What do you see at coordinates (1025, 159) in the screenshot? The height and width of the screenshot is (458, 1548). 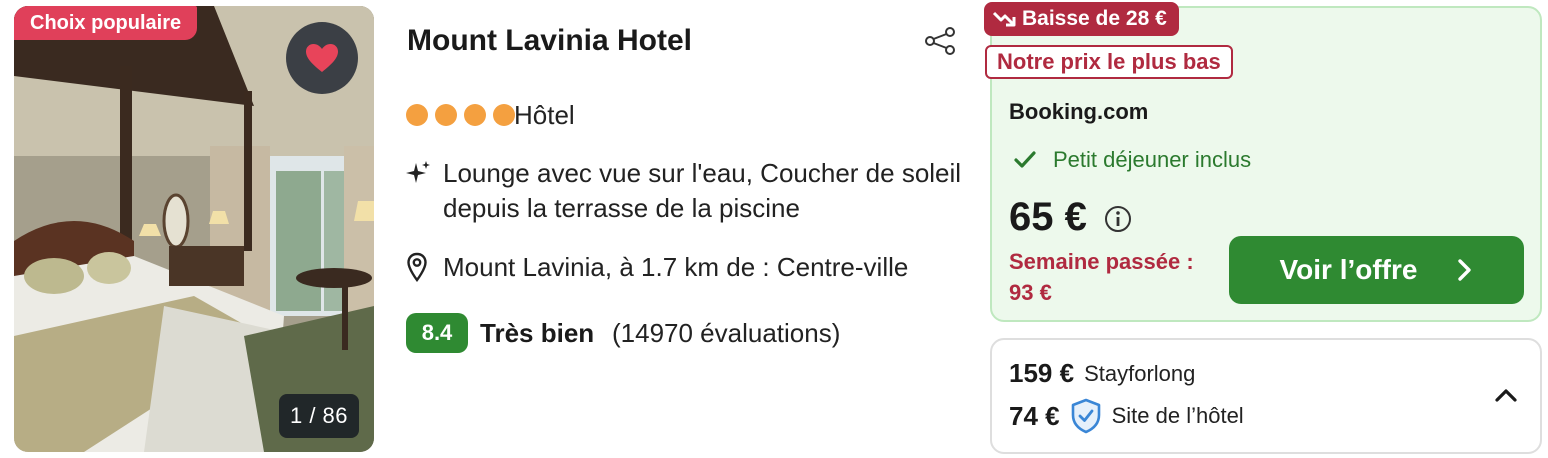 I see `check-icon` at bounding box center [1025, 159].